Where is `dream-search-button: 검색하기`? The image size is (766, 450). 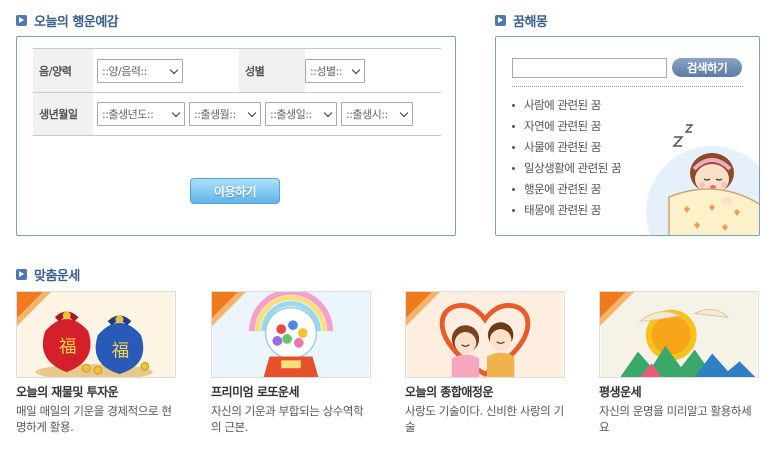
dream-search-button: 검색하기 is located at coordinates (707, 67).